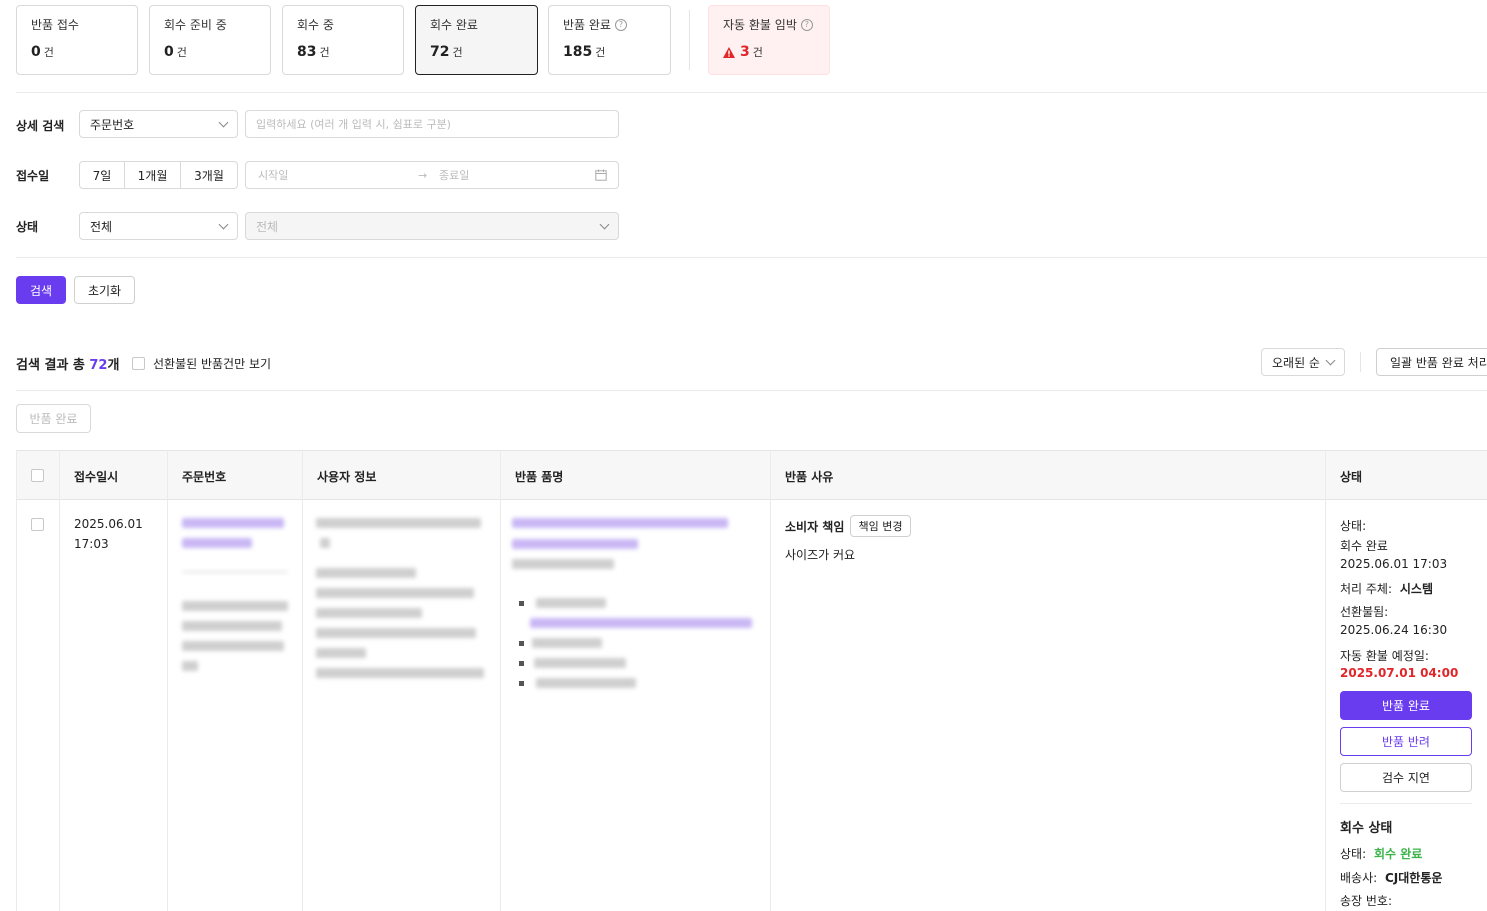 The width and height of the screenshot is (1487, 911). I want to click on card-count: 3, so click(745, 52).